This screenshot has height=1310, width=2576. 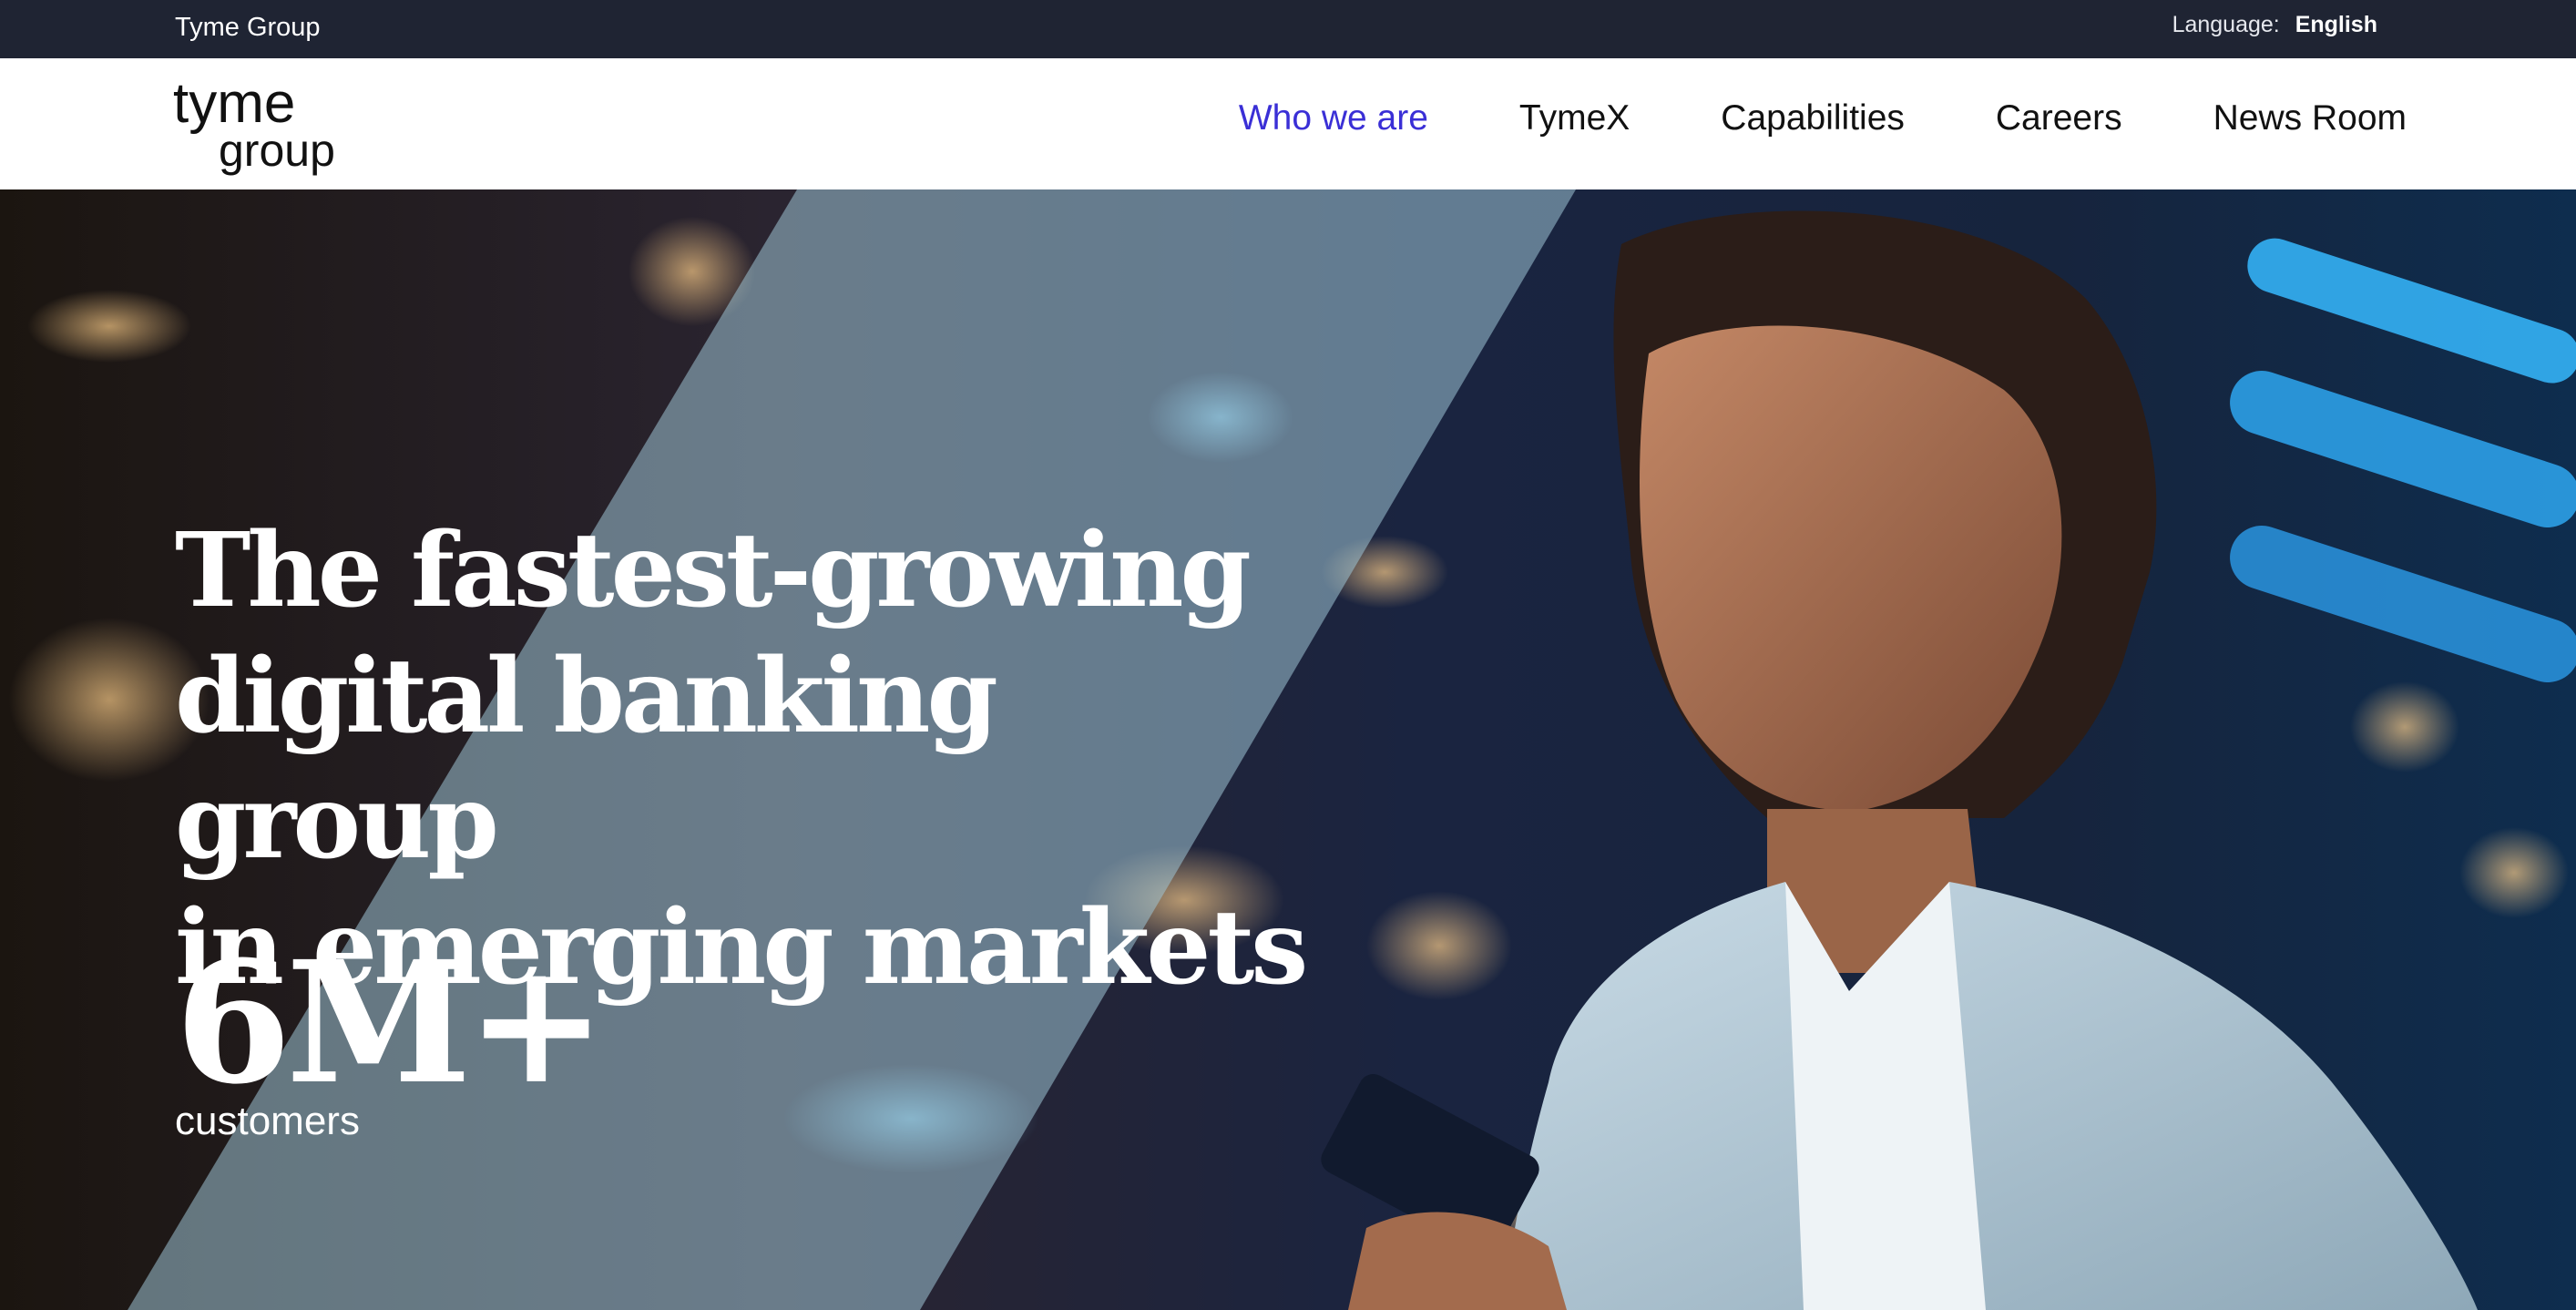 I want to click on nav-item-who-we-are: Who we are, so click(x=1333, y=118).